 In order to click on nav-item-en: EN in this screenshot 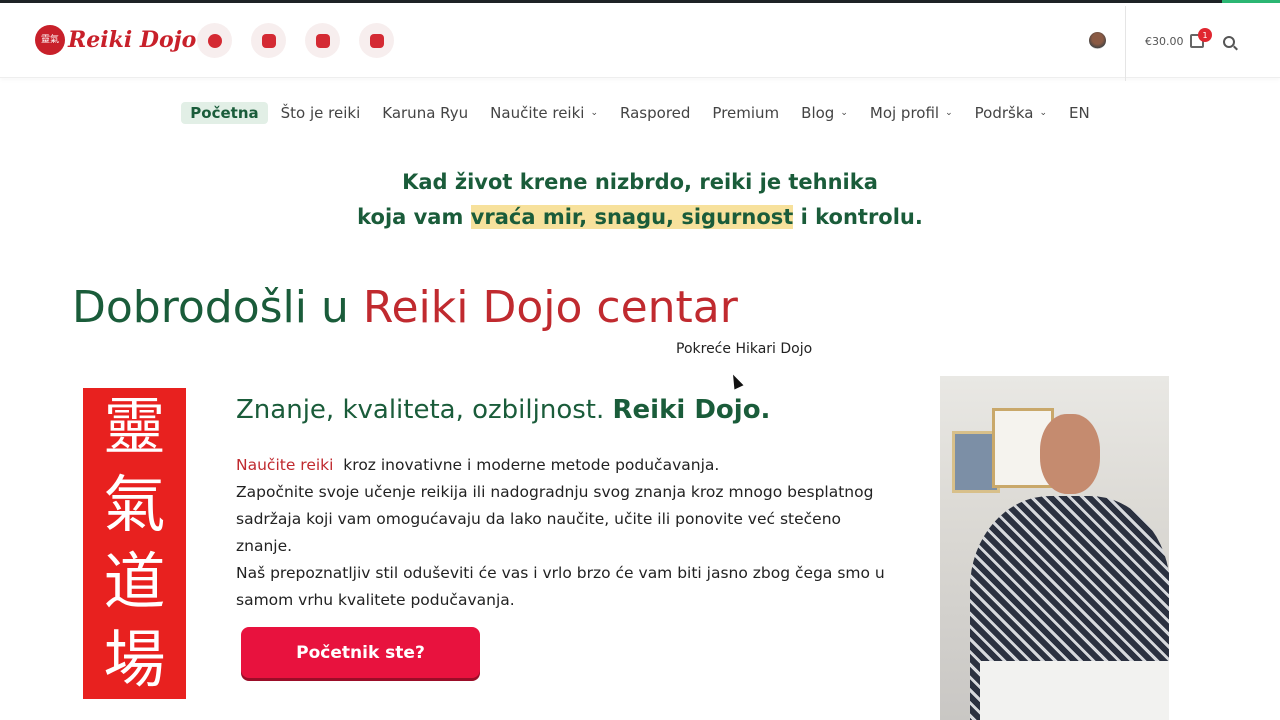, I will do `click(1079, 113)`.